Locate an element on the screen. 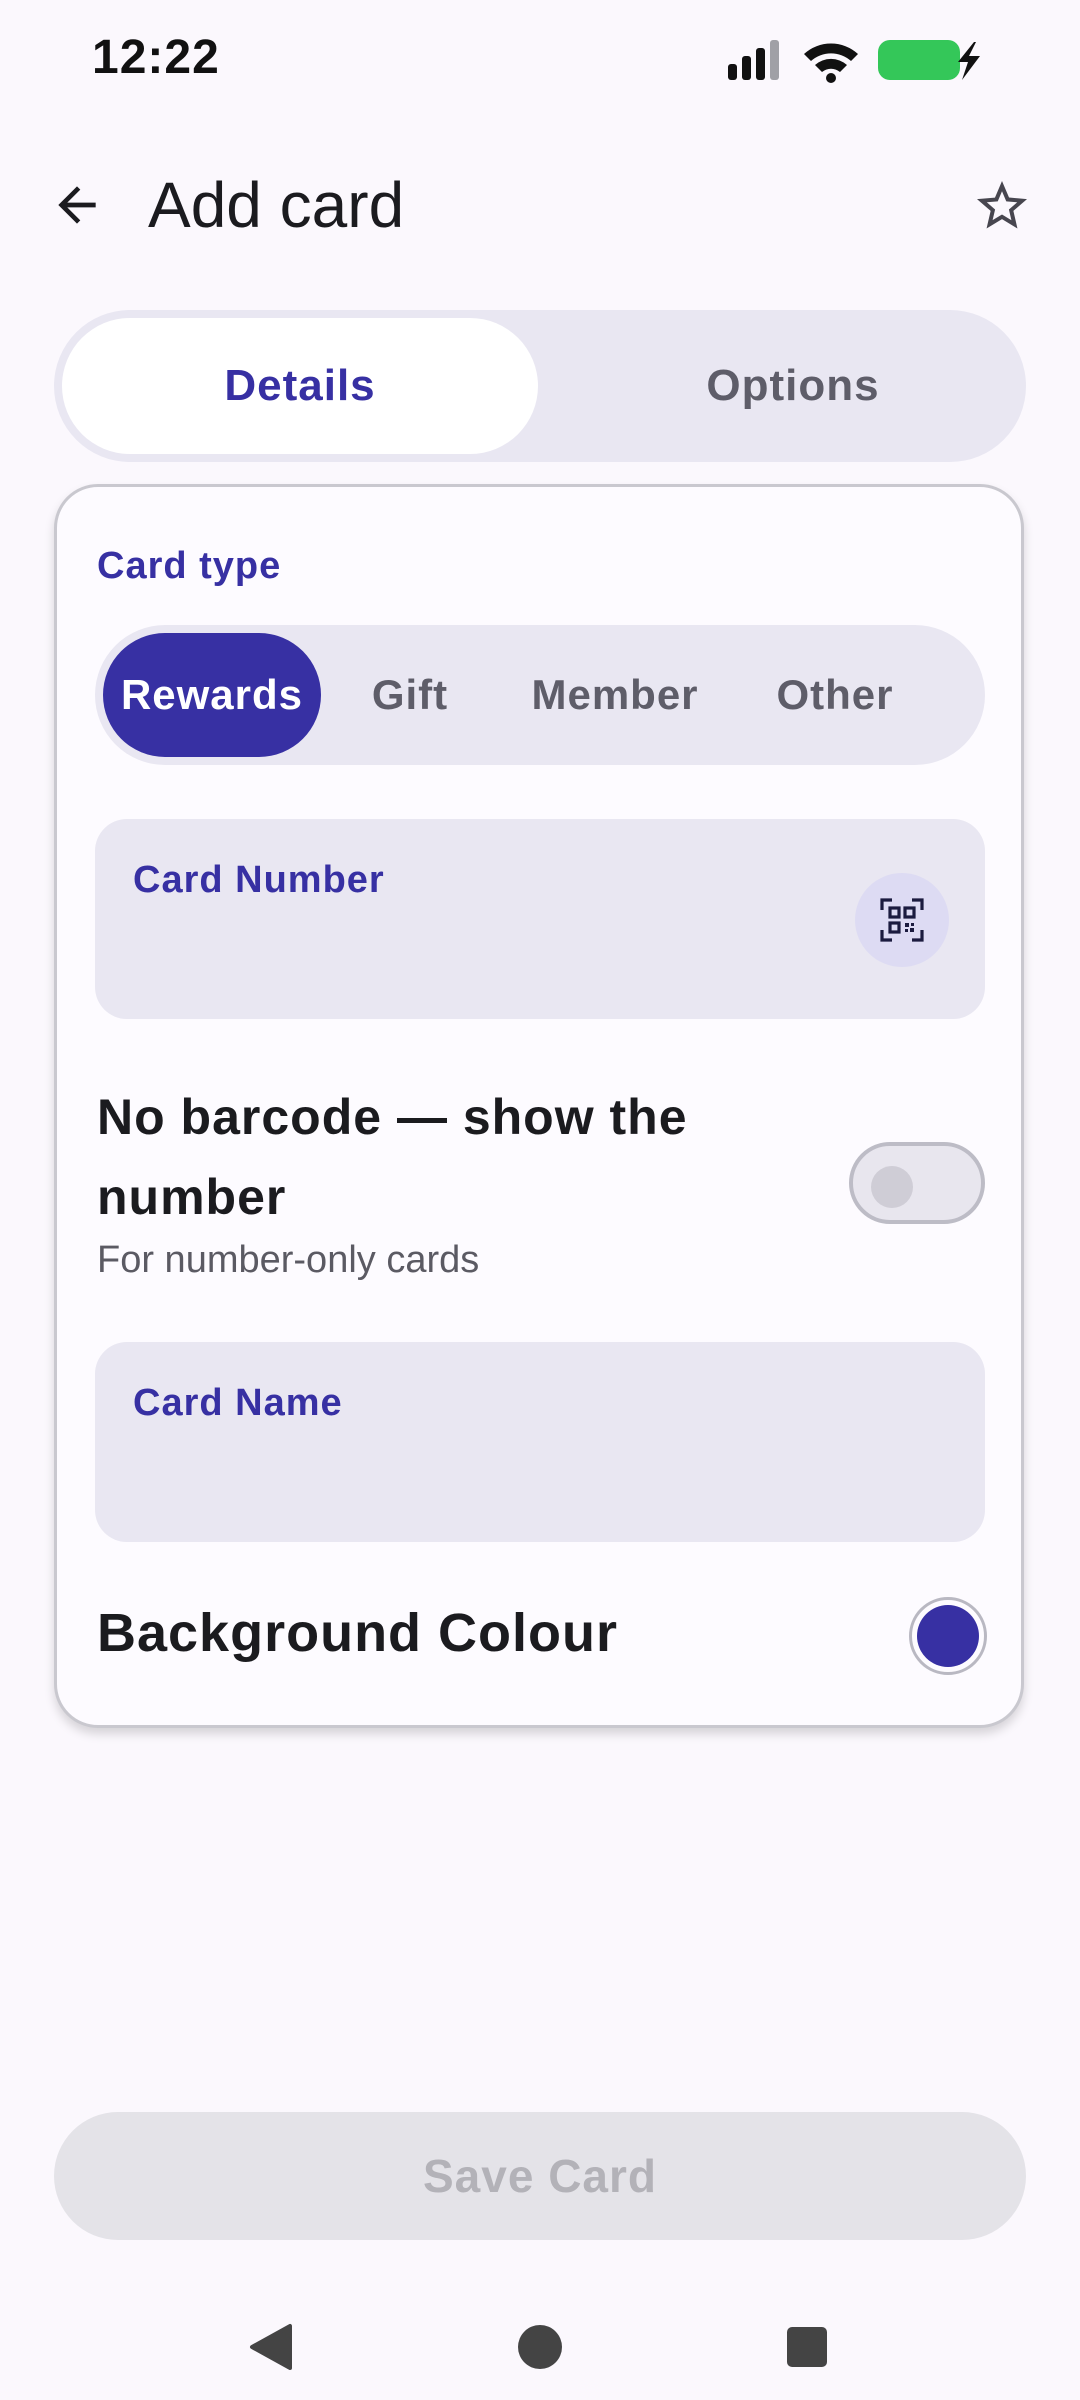  qr-scan-icon is located at coordinates (902, 920).